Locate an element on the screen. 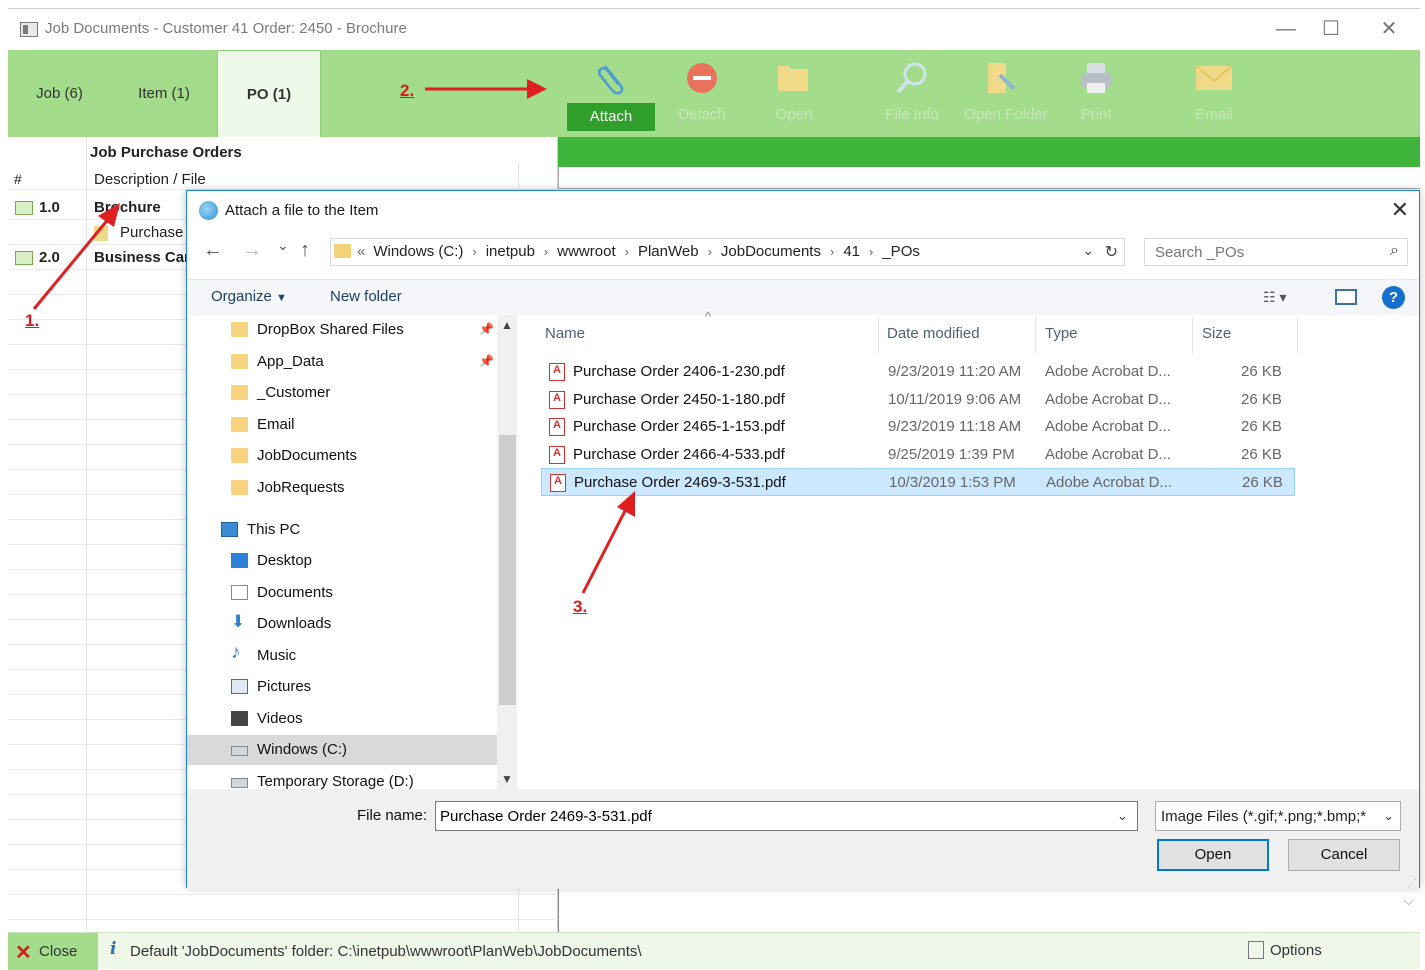 This screenshot has width=1425, height=970. documents-icon is located at coordinates (239, 592).